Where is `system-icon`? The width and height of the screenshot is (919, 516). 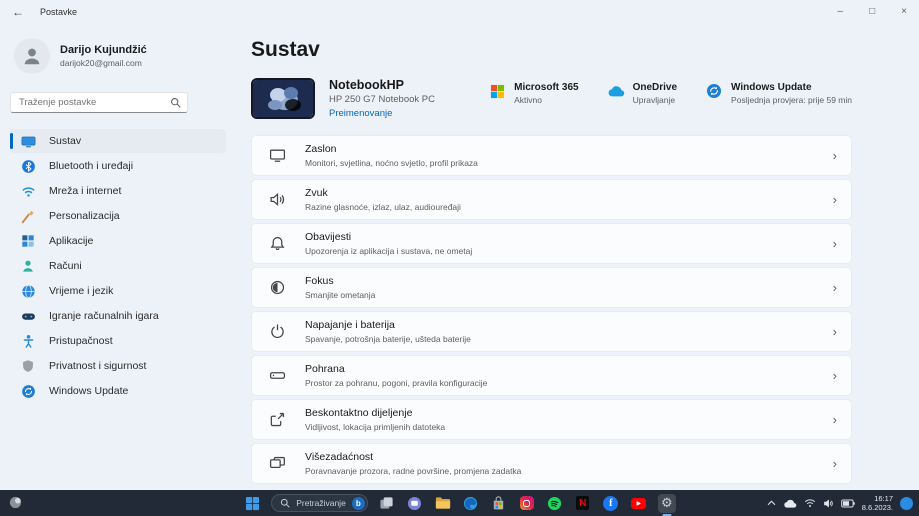
system-icon is located at coordinates (28, 141).